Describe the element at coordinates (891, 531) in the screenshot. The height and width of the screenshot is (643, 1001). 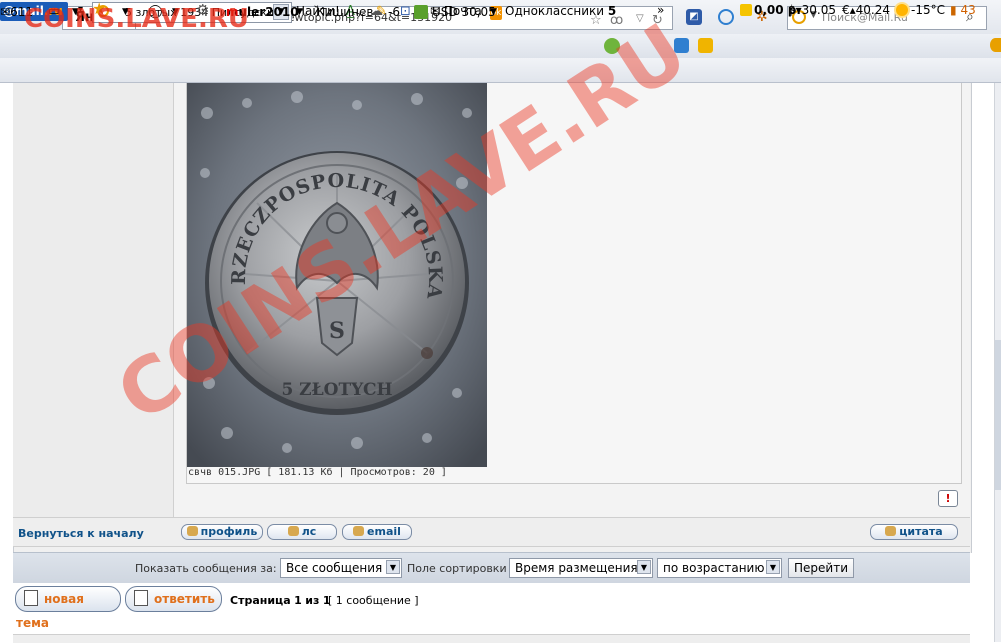
I see `quote-icon` at that location.